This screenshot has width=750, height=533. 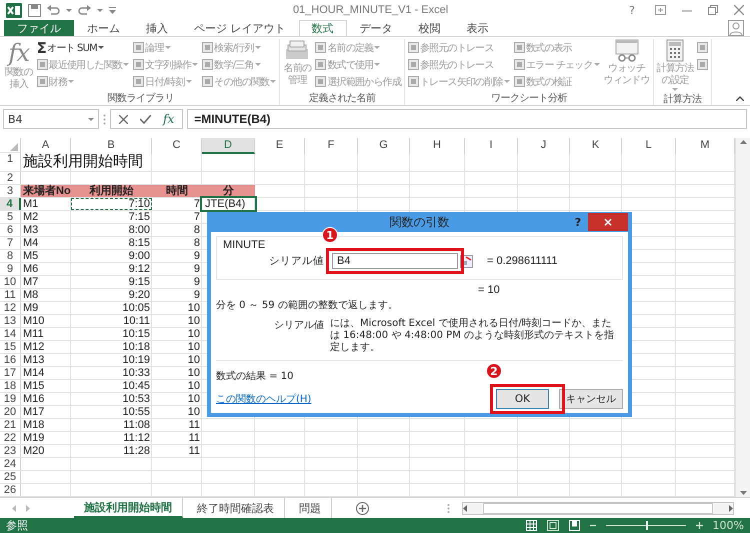 What do you see at coordinates (384, 146) in the screenshot?
I see `column-header: G` at bounding box center [384, 146].